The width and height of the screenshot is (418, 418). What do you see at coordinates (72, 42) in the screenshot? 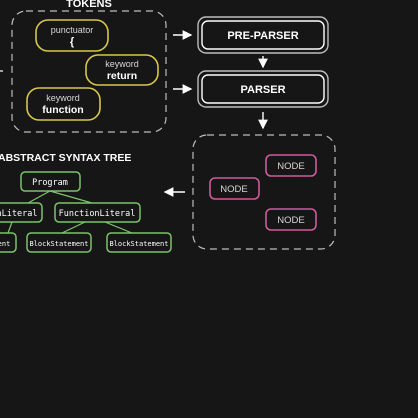
I see `token-value-label: {` at bounding box center [72, 42].